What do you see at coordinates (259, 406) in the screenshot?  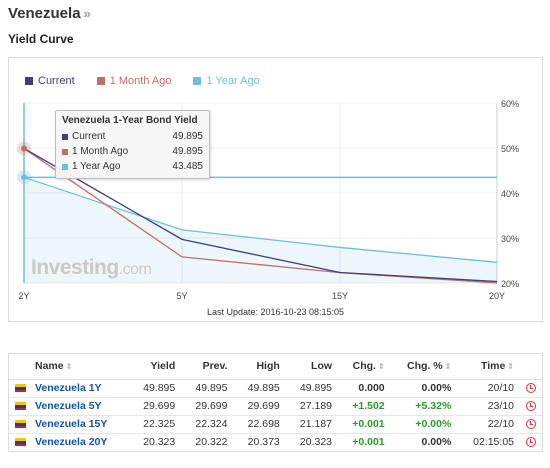 I see `cell-high: 29.699` at bounding box center [259, 406].